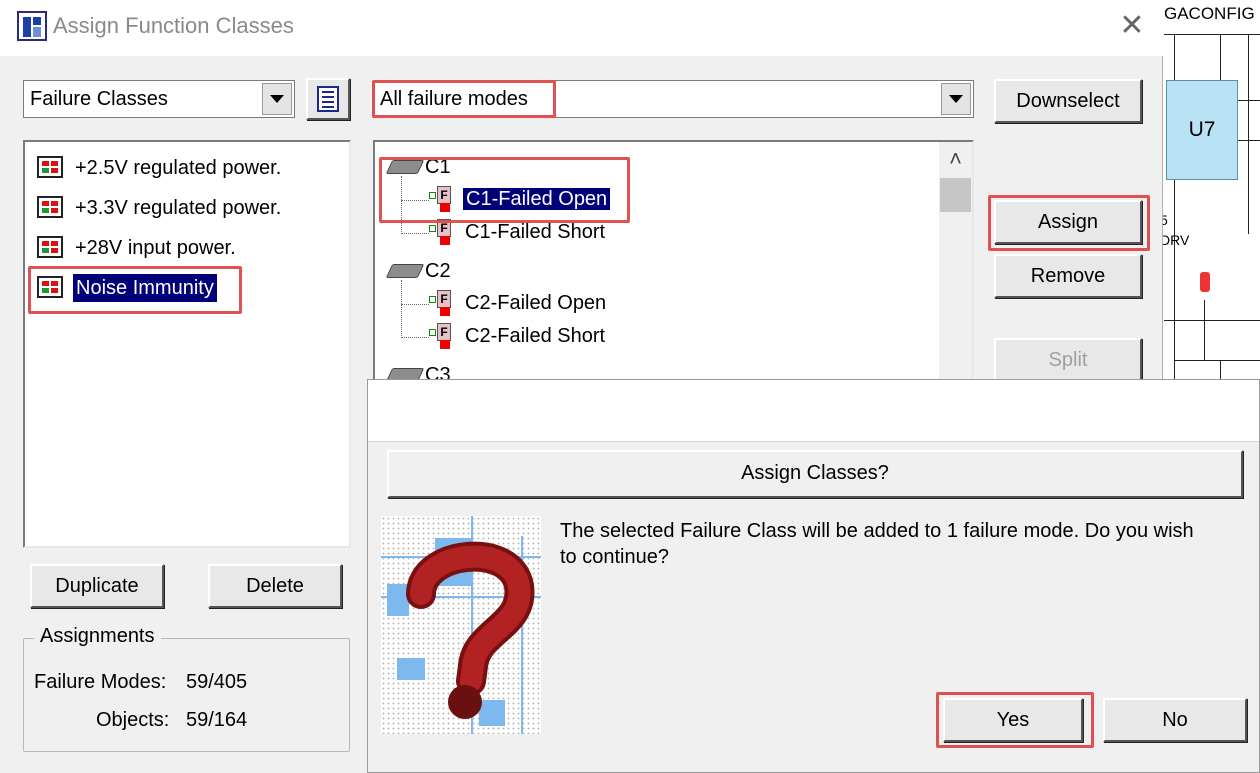 The width and height of the screenshot is (1260, 773). I want to click on list-view-button, so click(328, 99).